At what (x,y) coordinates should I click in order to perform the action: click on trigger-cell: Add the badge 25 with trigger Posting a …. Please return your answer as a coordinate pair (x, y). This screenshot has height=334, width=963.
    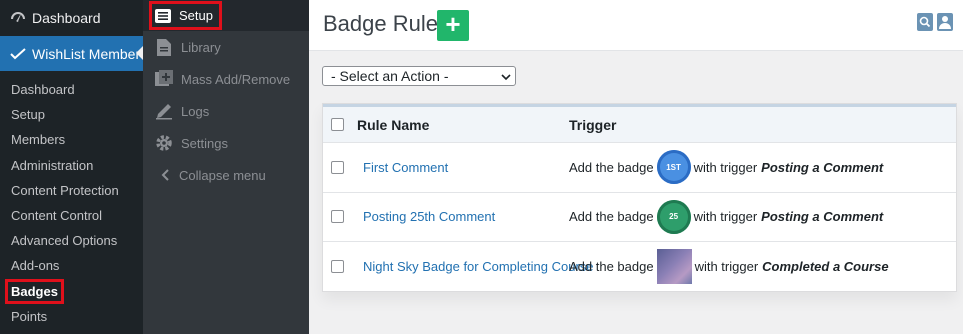
    Looking at the image, I should click on (726, 216).